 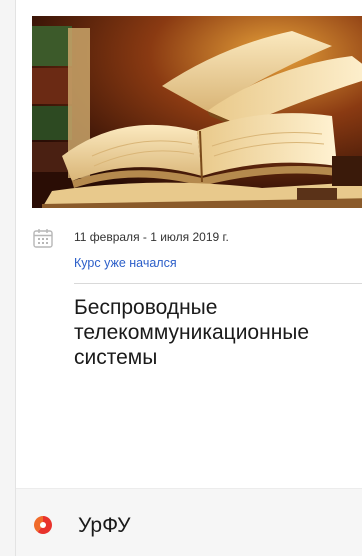 What do you see at coordinates (151, 237) in the screenshot?
I see `course-dates: 11 февраля - 1 июля 2019 г.` at bounding box center [151, 237].